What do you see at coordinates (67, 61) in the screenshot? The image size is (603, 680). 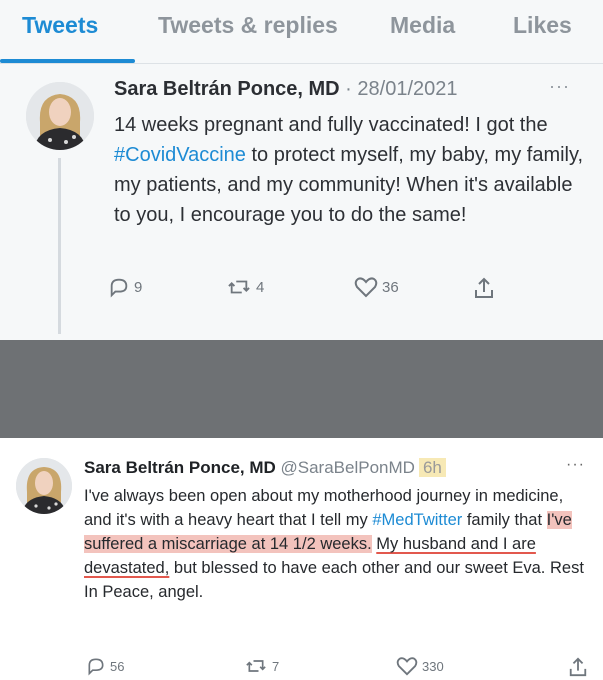 I see `active-tab-indicator` at bounding box center [67, 61].